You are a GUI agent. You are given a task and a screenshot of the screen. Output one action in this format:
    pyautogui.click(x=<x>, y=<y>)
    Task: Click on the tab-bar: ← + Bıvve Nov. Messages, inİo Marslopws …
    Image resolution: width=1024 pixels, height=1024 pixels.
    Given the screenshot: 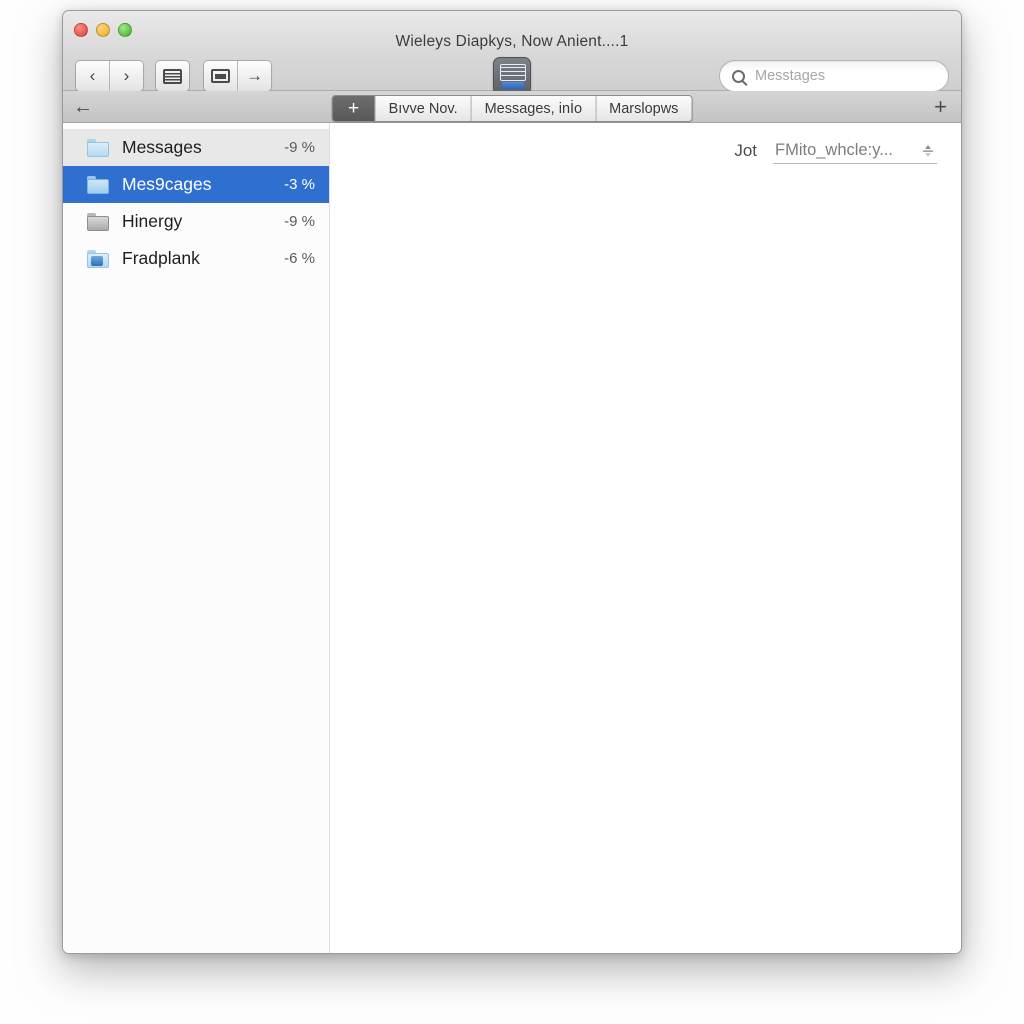 What is the action you would take?
    pyautogui.click(x=512, y=107)
    